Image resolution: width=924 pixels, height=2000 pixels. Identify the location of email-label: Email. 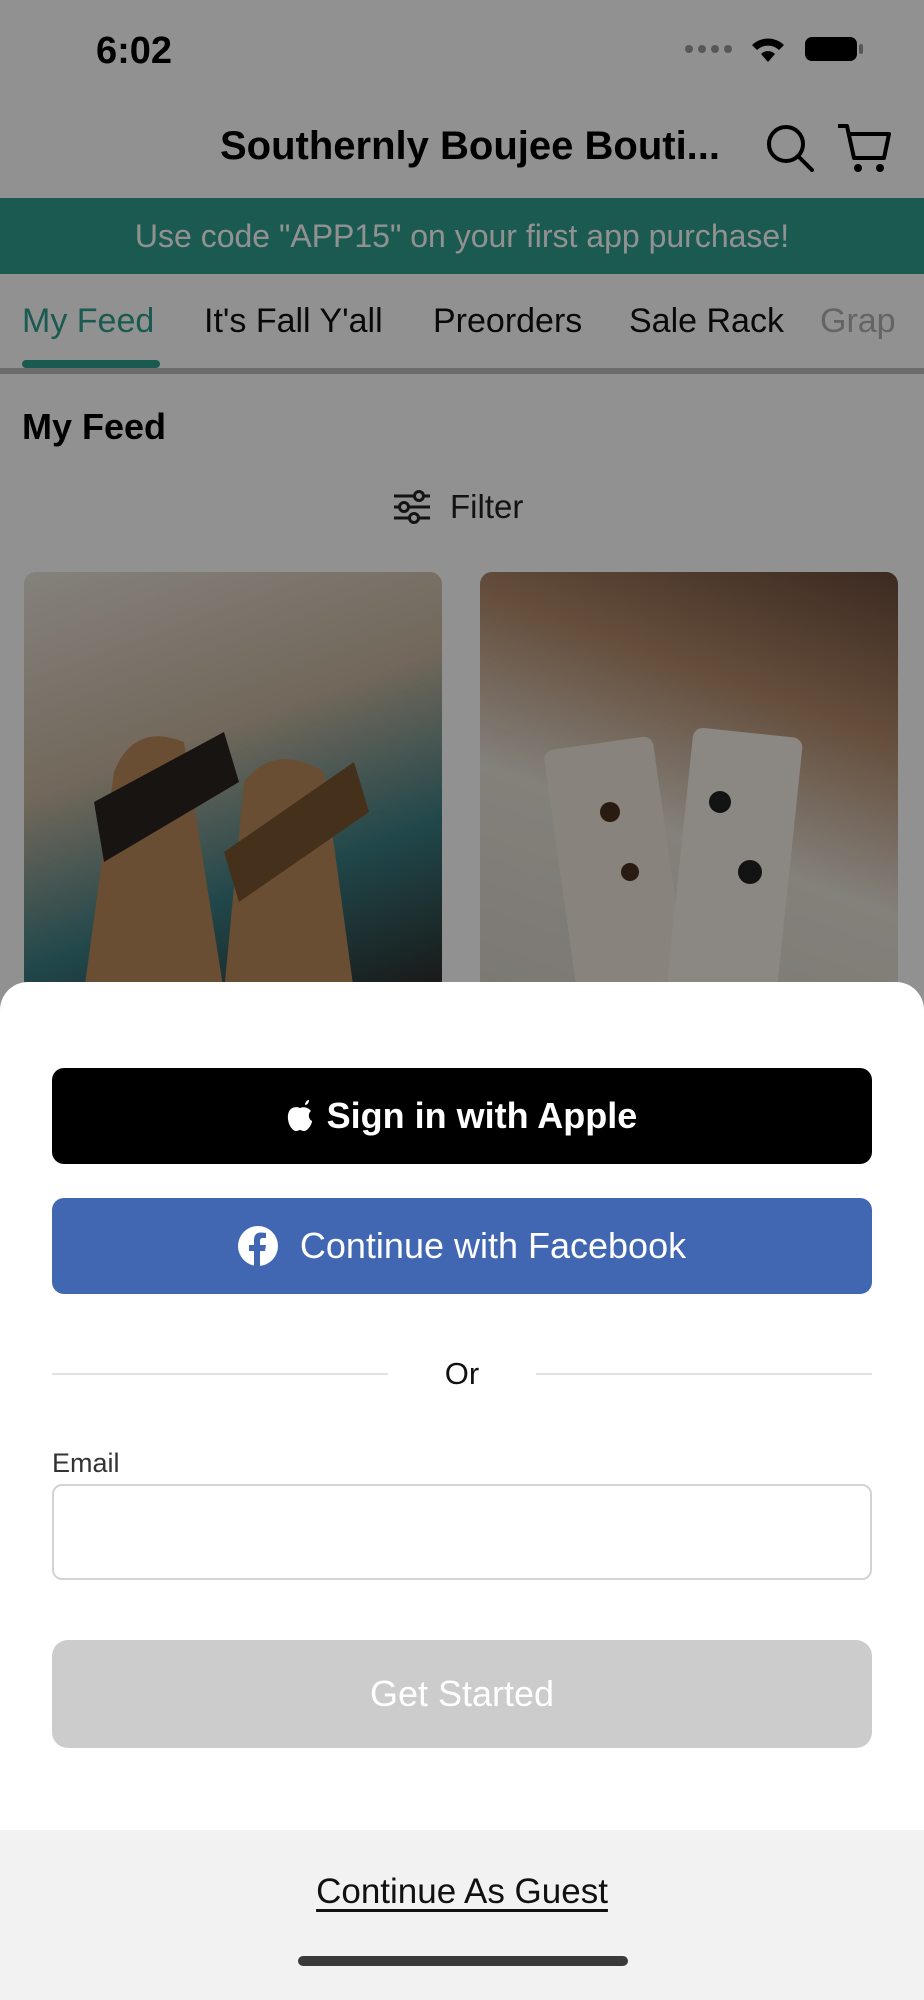
(86, 1463).